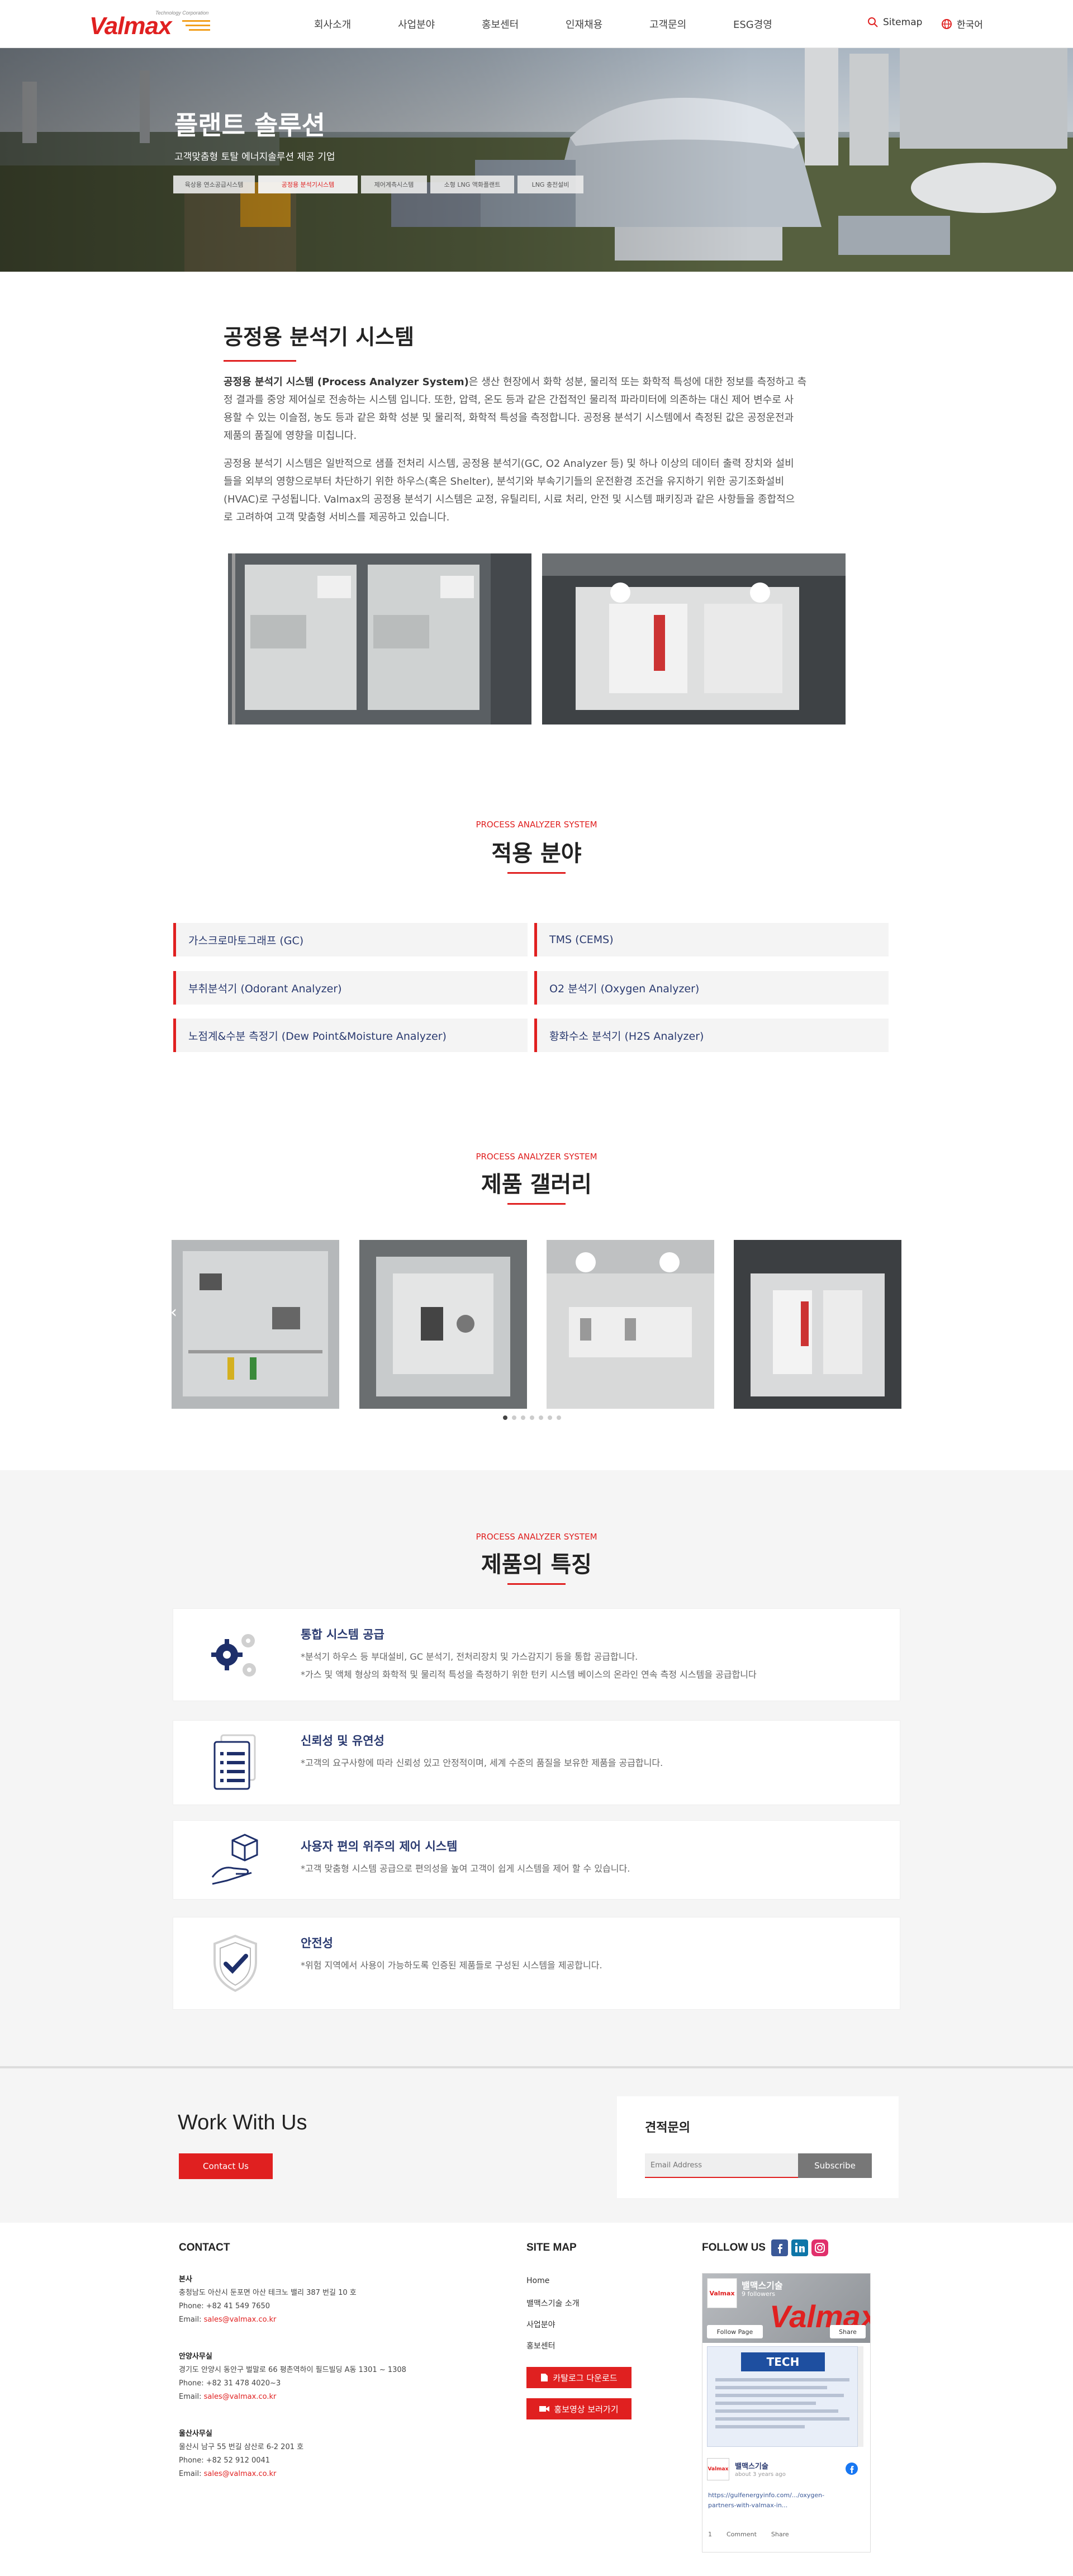  I want to click on linkedin-icon, so click(799, 2247).